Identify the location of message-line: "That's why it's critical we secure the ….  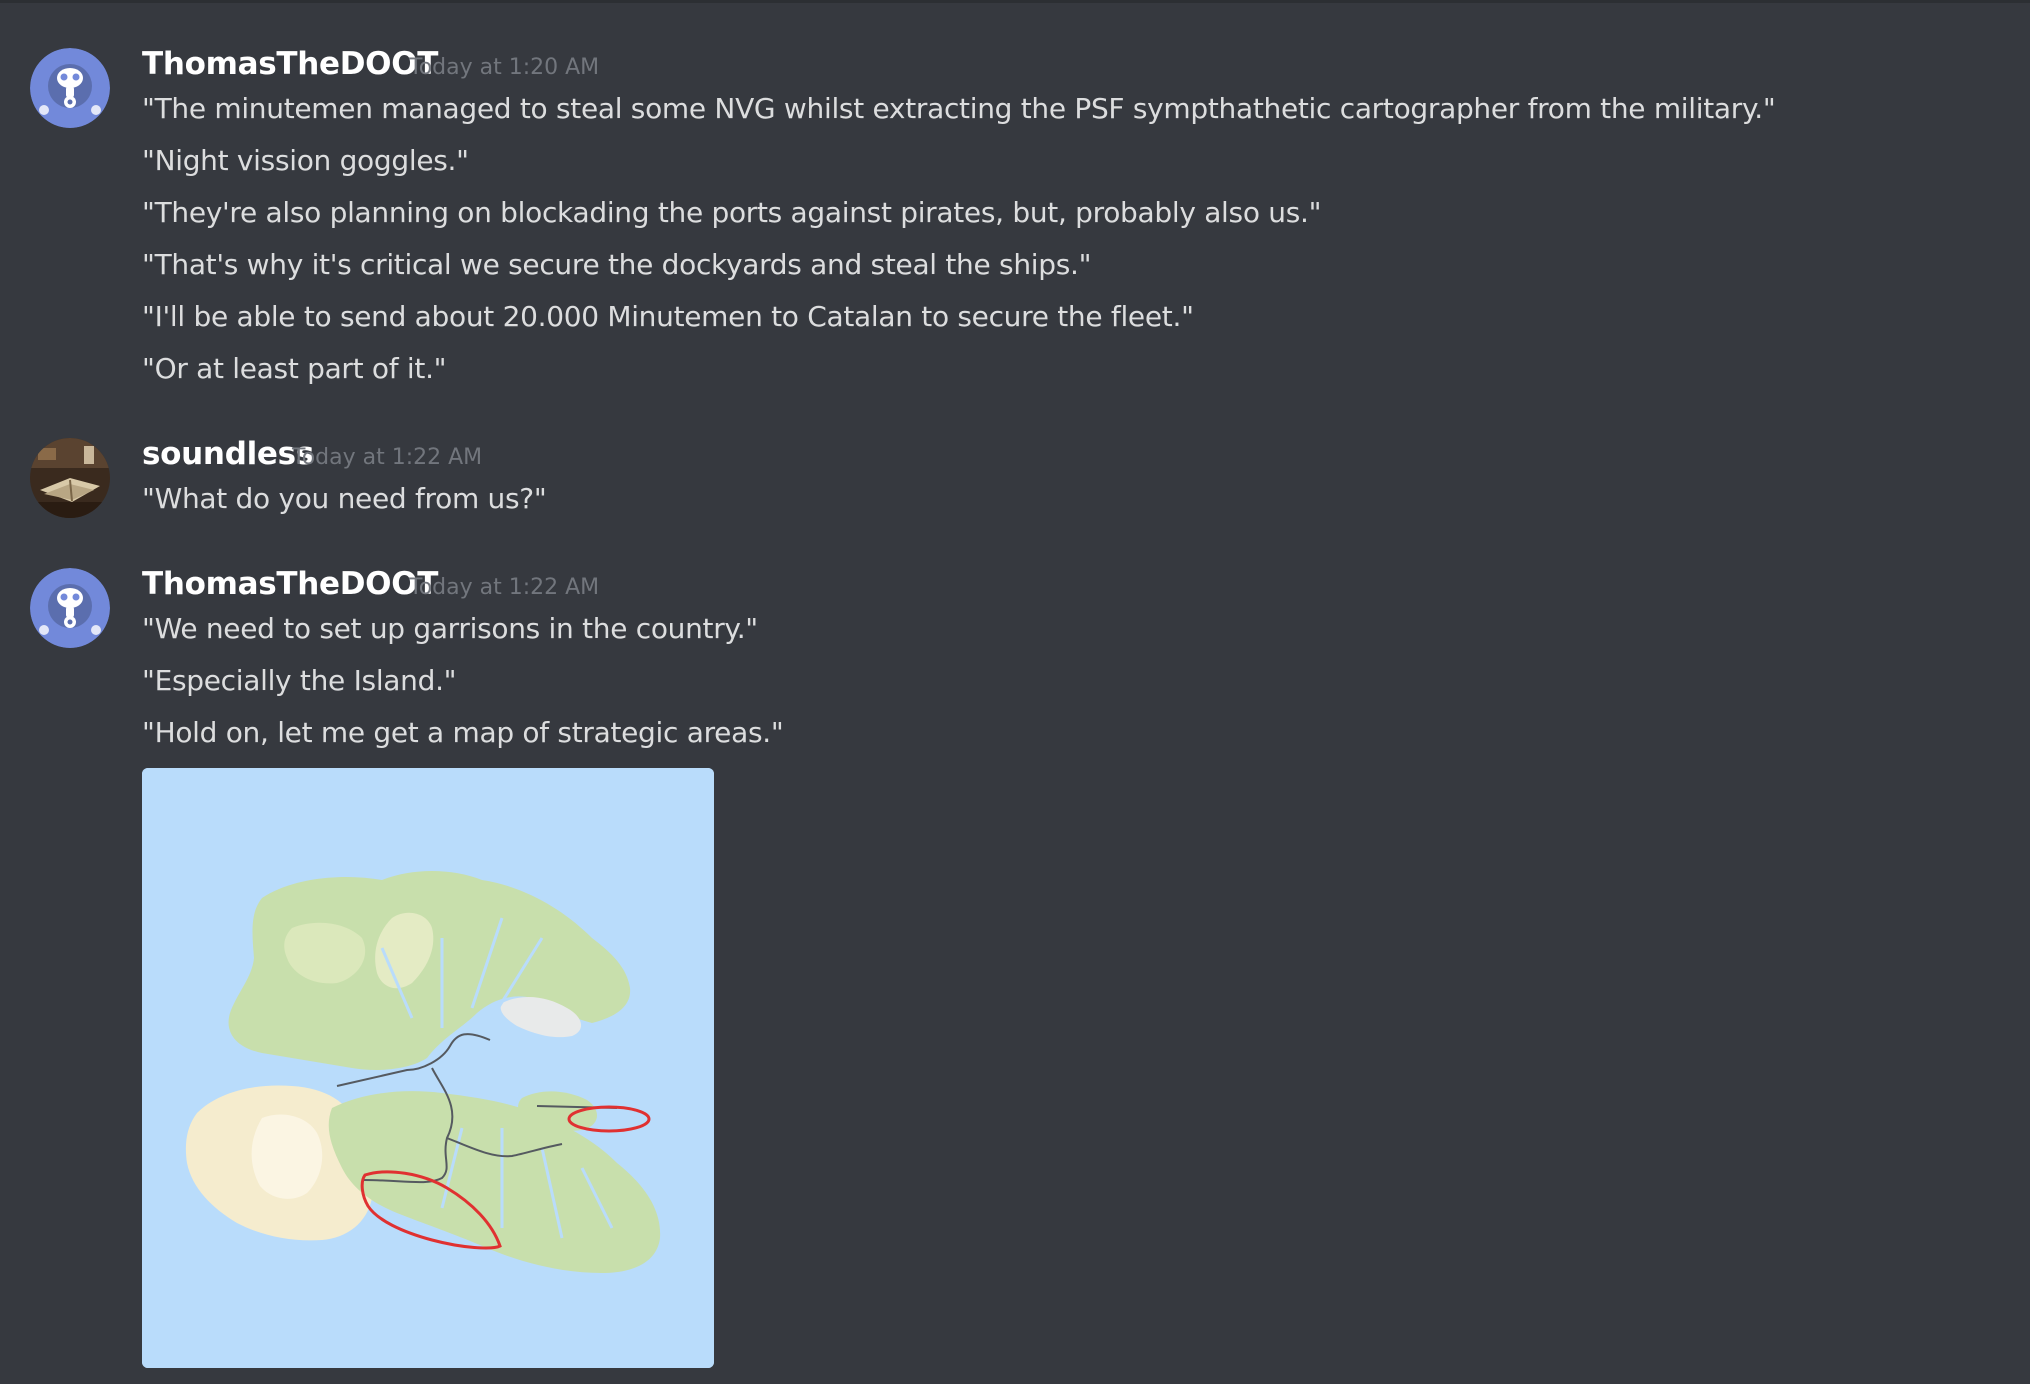
(617, 264).